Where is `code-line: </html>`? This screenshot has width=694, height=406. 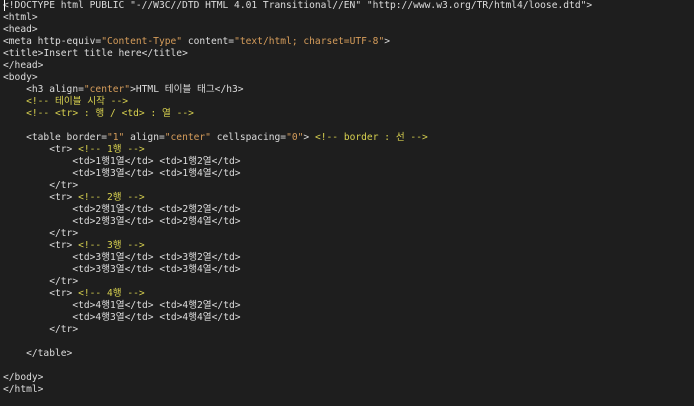 code-line: </html> is located at coordinates (348, 390).